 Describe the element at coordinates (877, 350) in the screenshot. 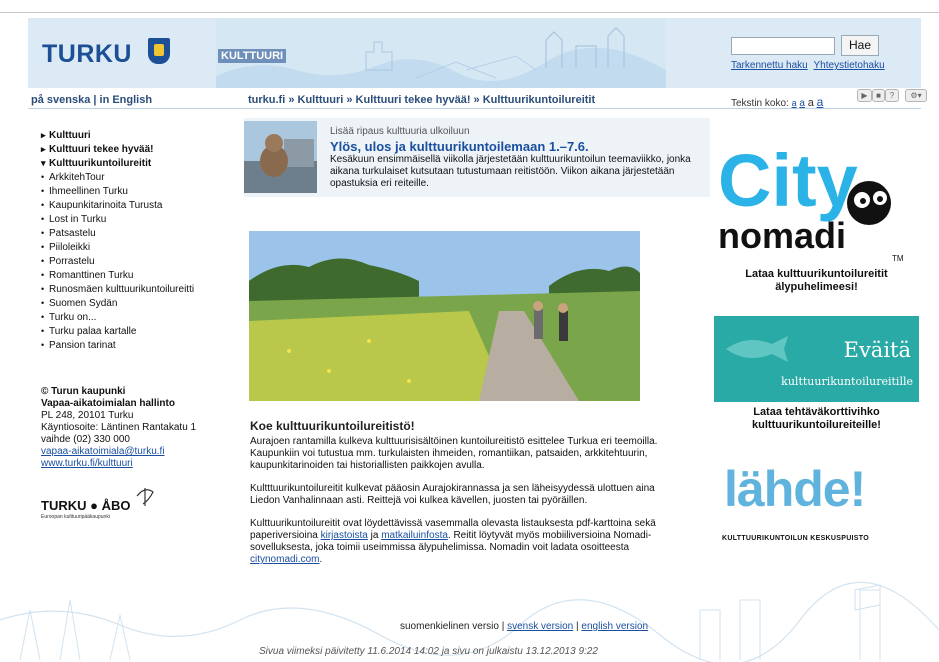

I see `evaita-title: Eväitä` at that location.